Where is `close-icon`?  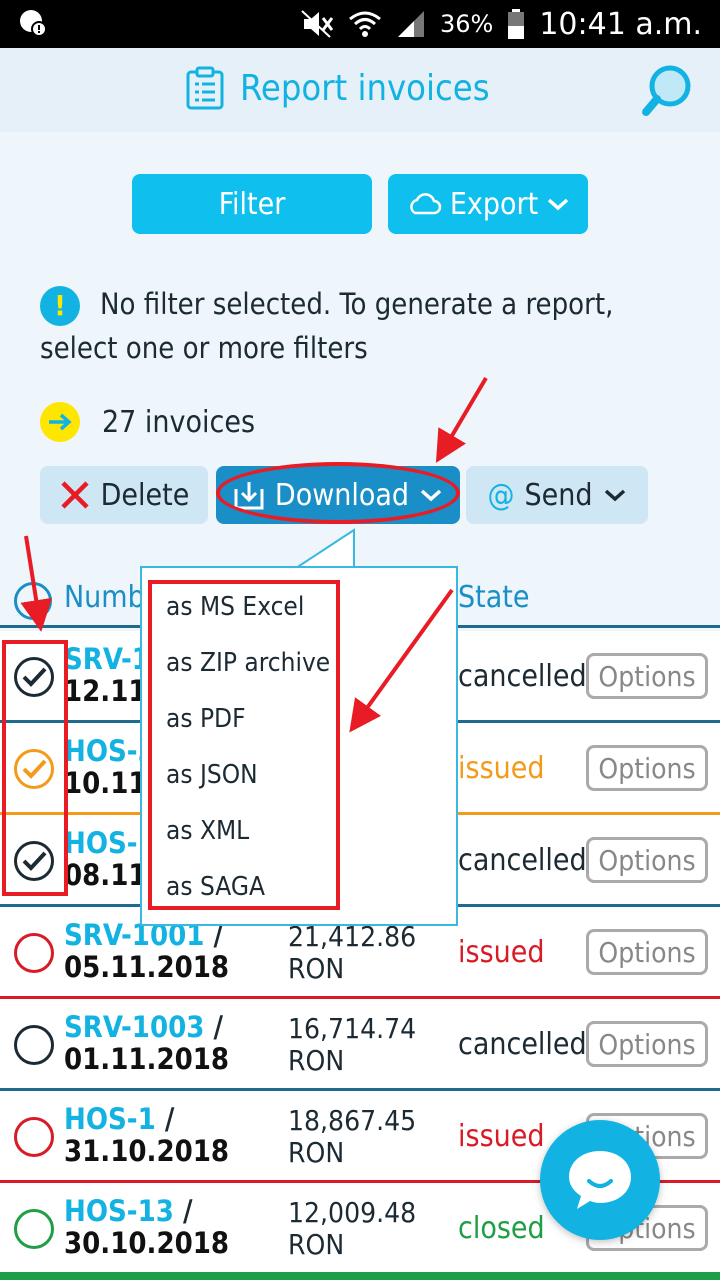 close-icon is located at coordinates (75, 495).